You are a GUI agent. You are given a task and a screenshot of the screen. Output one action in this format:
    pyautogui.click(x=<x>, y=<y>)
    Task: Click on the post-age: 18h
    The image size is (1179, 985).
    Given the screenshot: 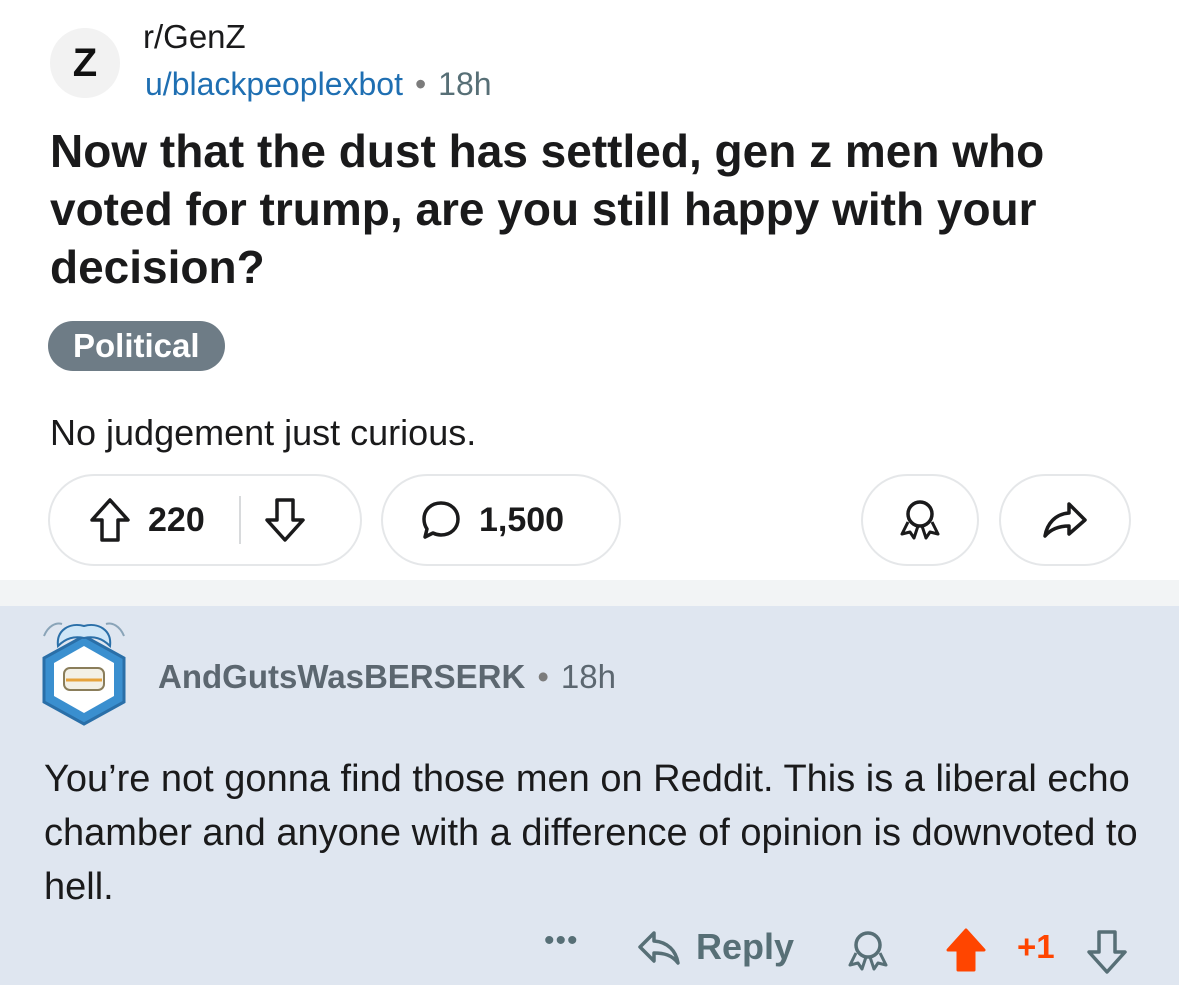 What is the action you would take?
    pyautogui.click(x=465, y=84)
    